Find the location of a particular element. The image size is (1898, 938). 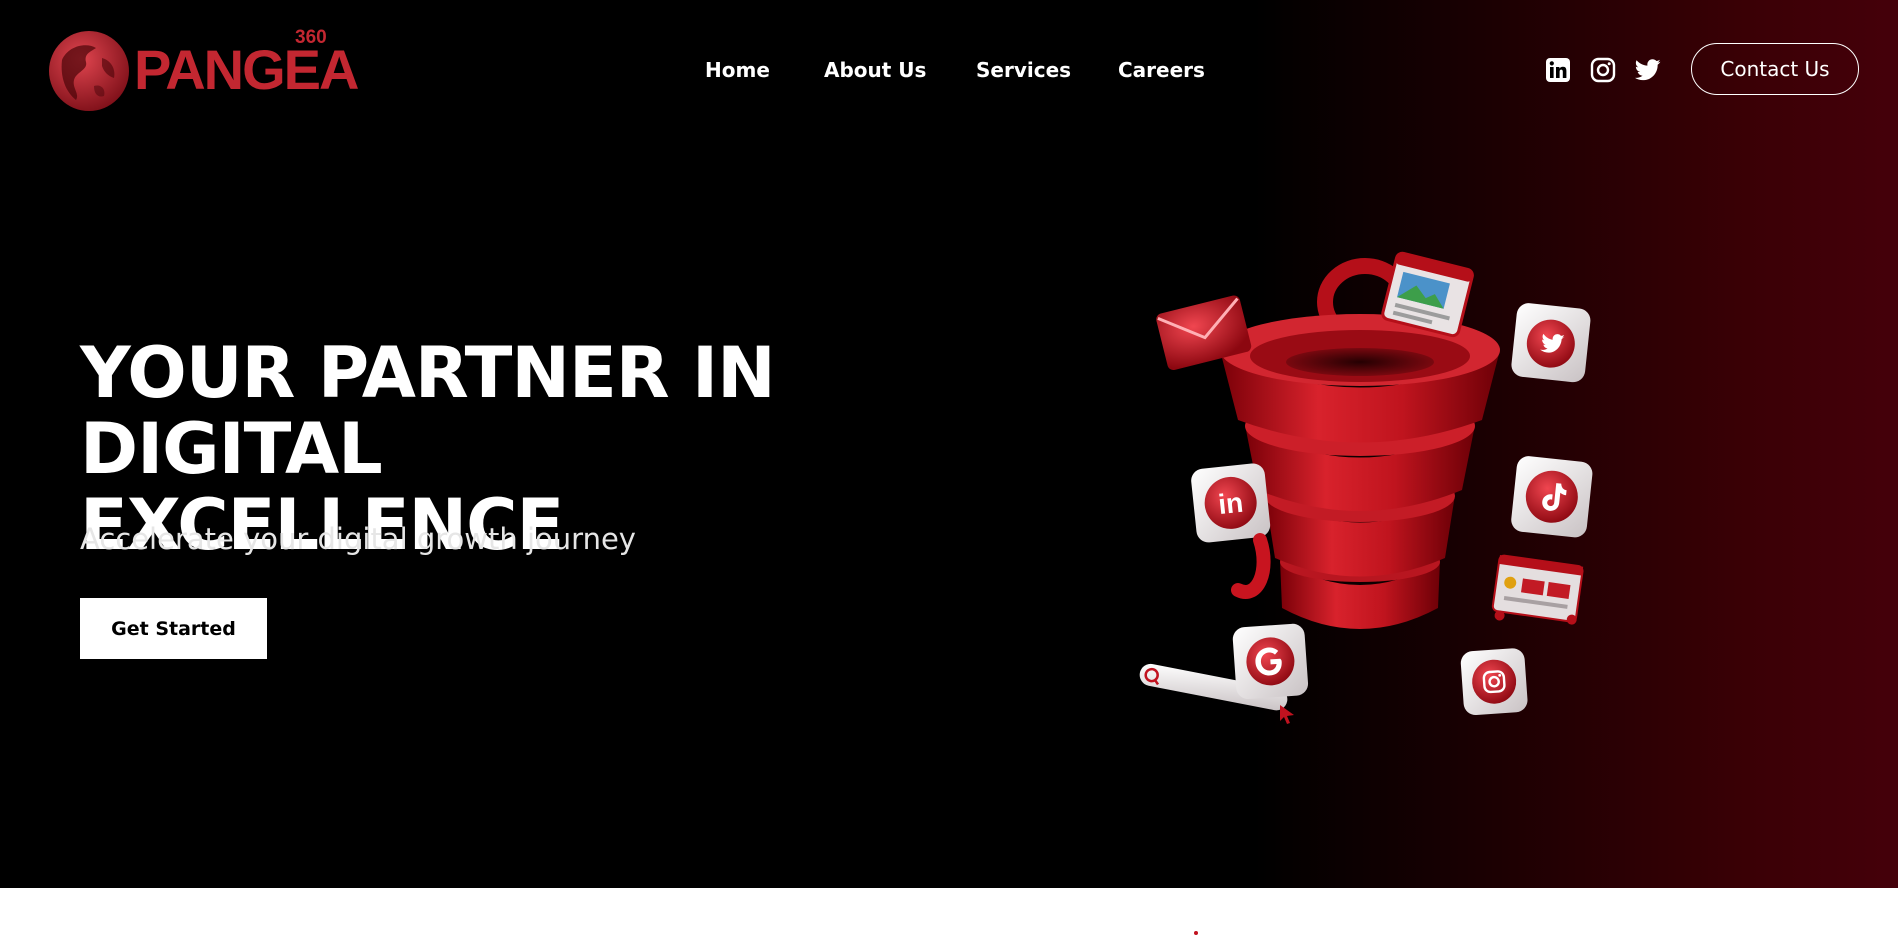

browser-widget-icon is located at coordinates (1537, 589).